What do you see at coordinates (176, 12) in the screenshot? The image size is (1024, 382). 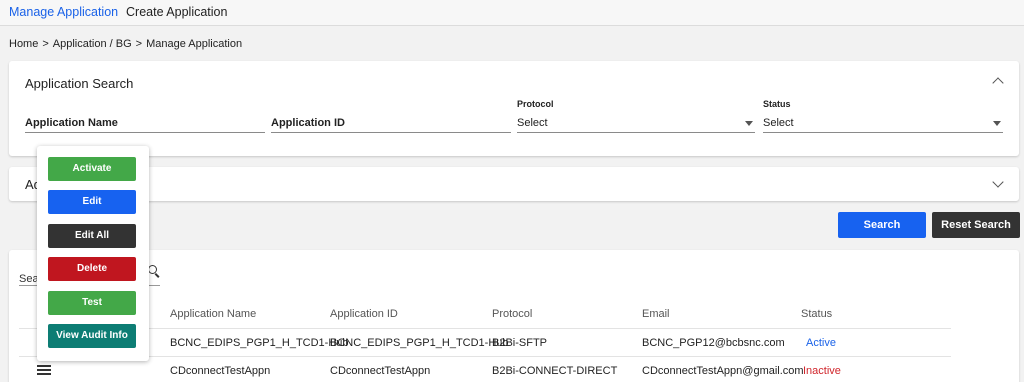 I see `tab-create-application: Create Application` at bounding box center [176, 12].